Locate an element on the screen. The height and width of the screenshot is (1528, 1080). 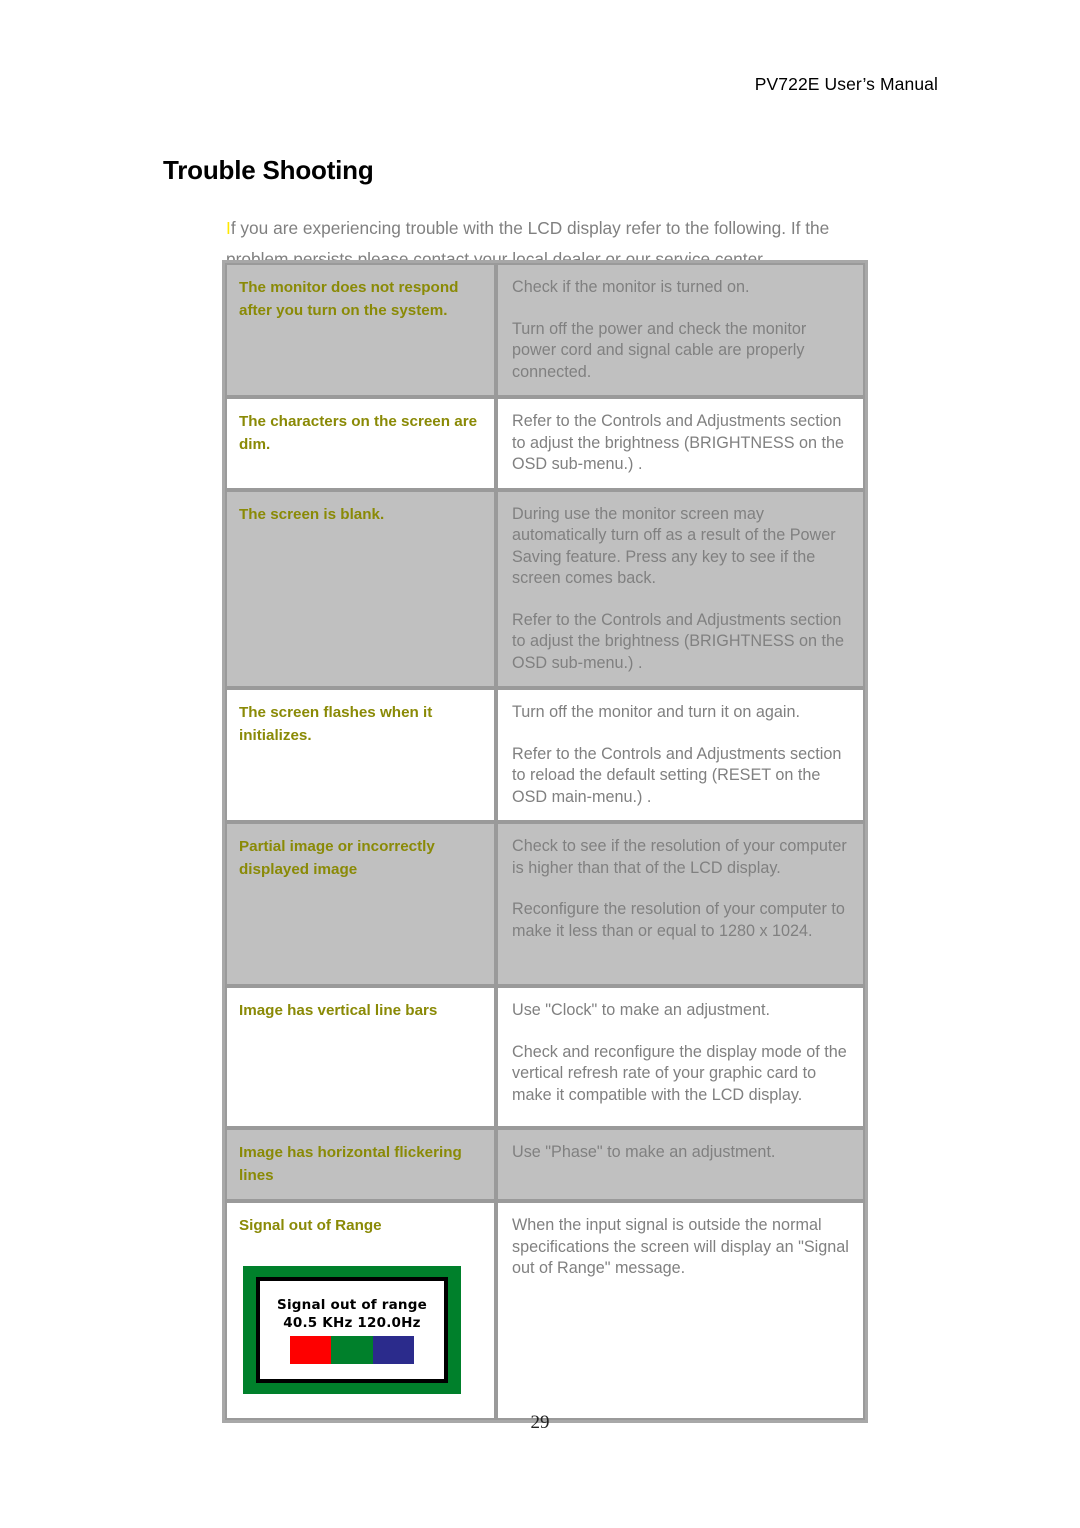
color-bar-red is located at coordinates (311, 1349).